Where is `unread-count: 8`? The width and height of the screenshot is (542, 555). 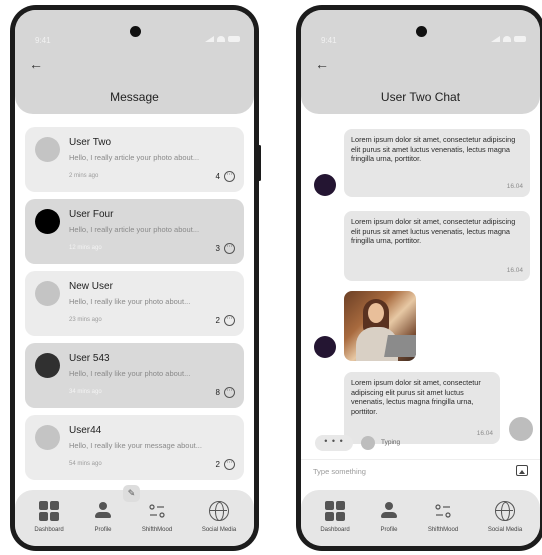 unread-count: 8 is located at coordinates (217, 392).